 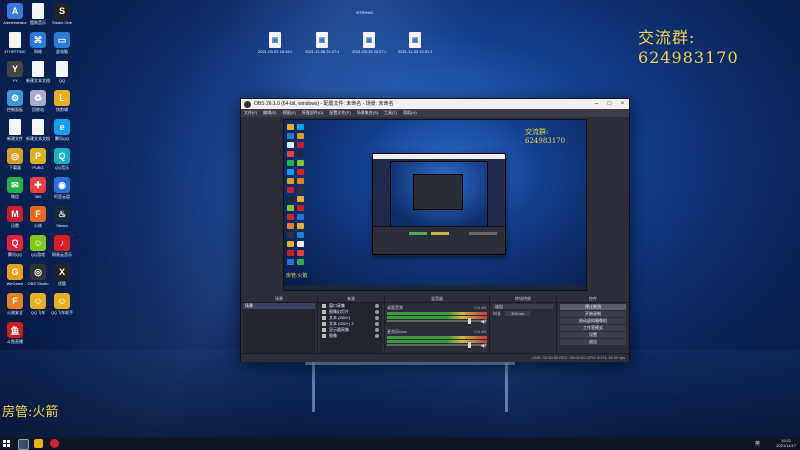 What do you see at coordinates (247, 104) in the screenshot?
I see `obs-logo-icon` at bounding box center [247, 104].